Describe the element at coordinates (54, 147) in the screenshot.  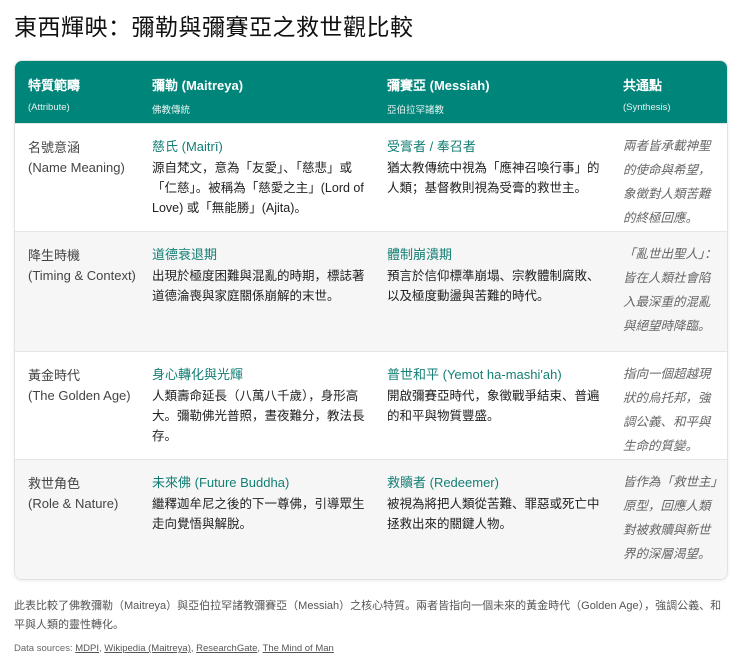
I see `attribute-name: 名號意涵` at that location.